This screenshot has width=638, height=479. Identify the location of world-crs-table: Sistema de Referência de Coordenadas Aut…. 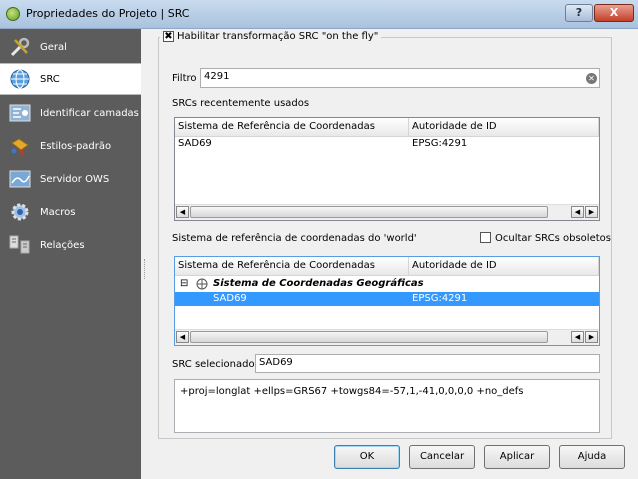
(387, 301).